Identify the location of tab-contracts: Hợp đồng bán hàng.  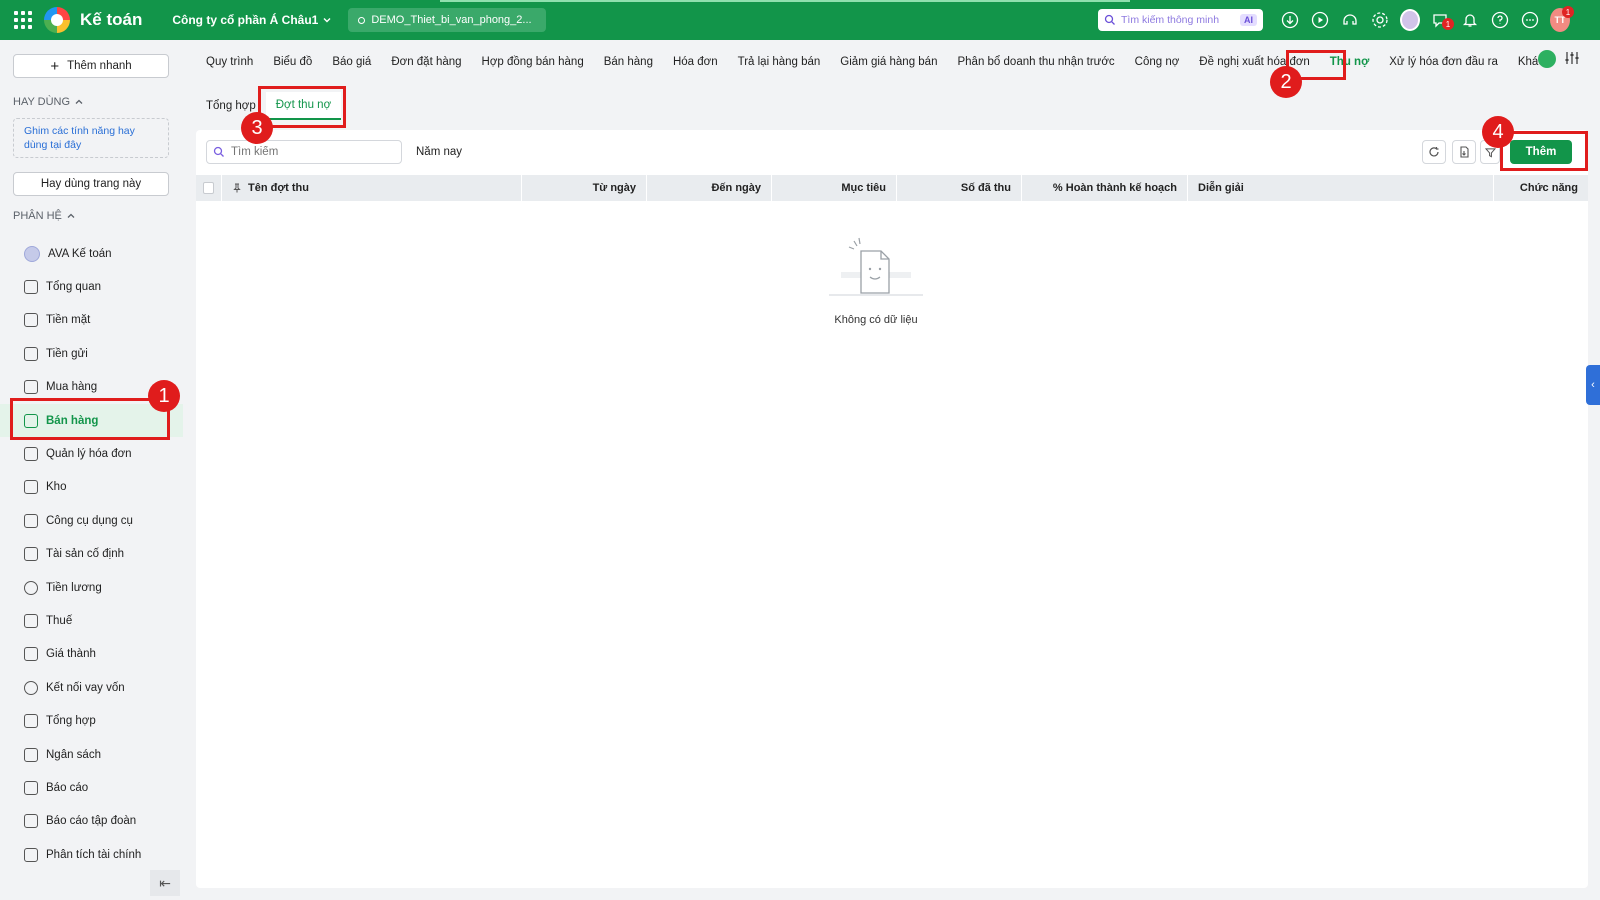
(533, 62).